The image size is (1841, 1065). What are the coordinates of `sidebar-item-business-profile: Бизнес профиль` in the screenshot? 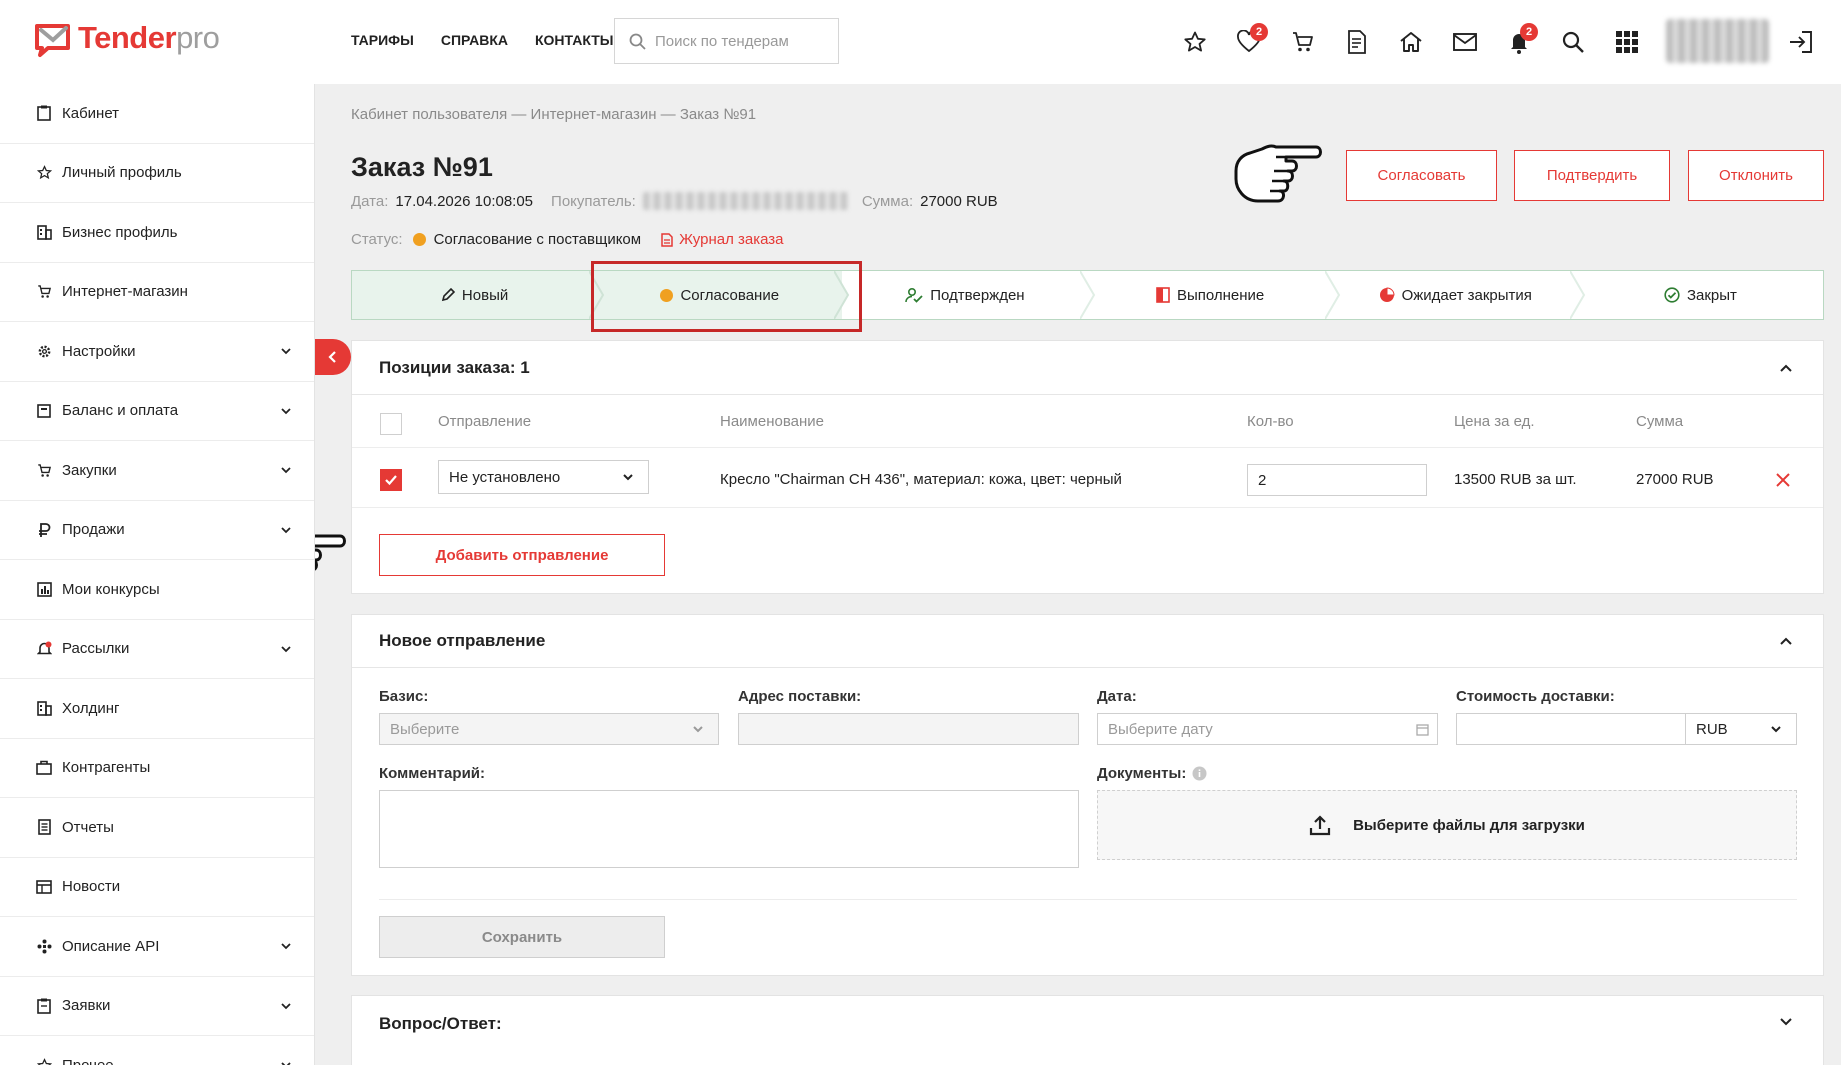 It's located at (157, 233).